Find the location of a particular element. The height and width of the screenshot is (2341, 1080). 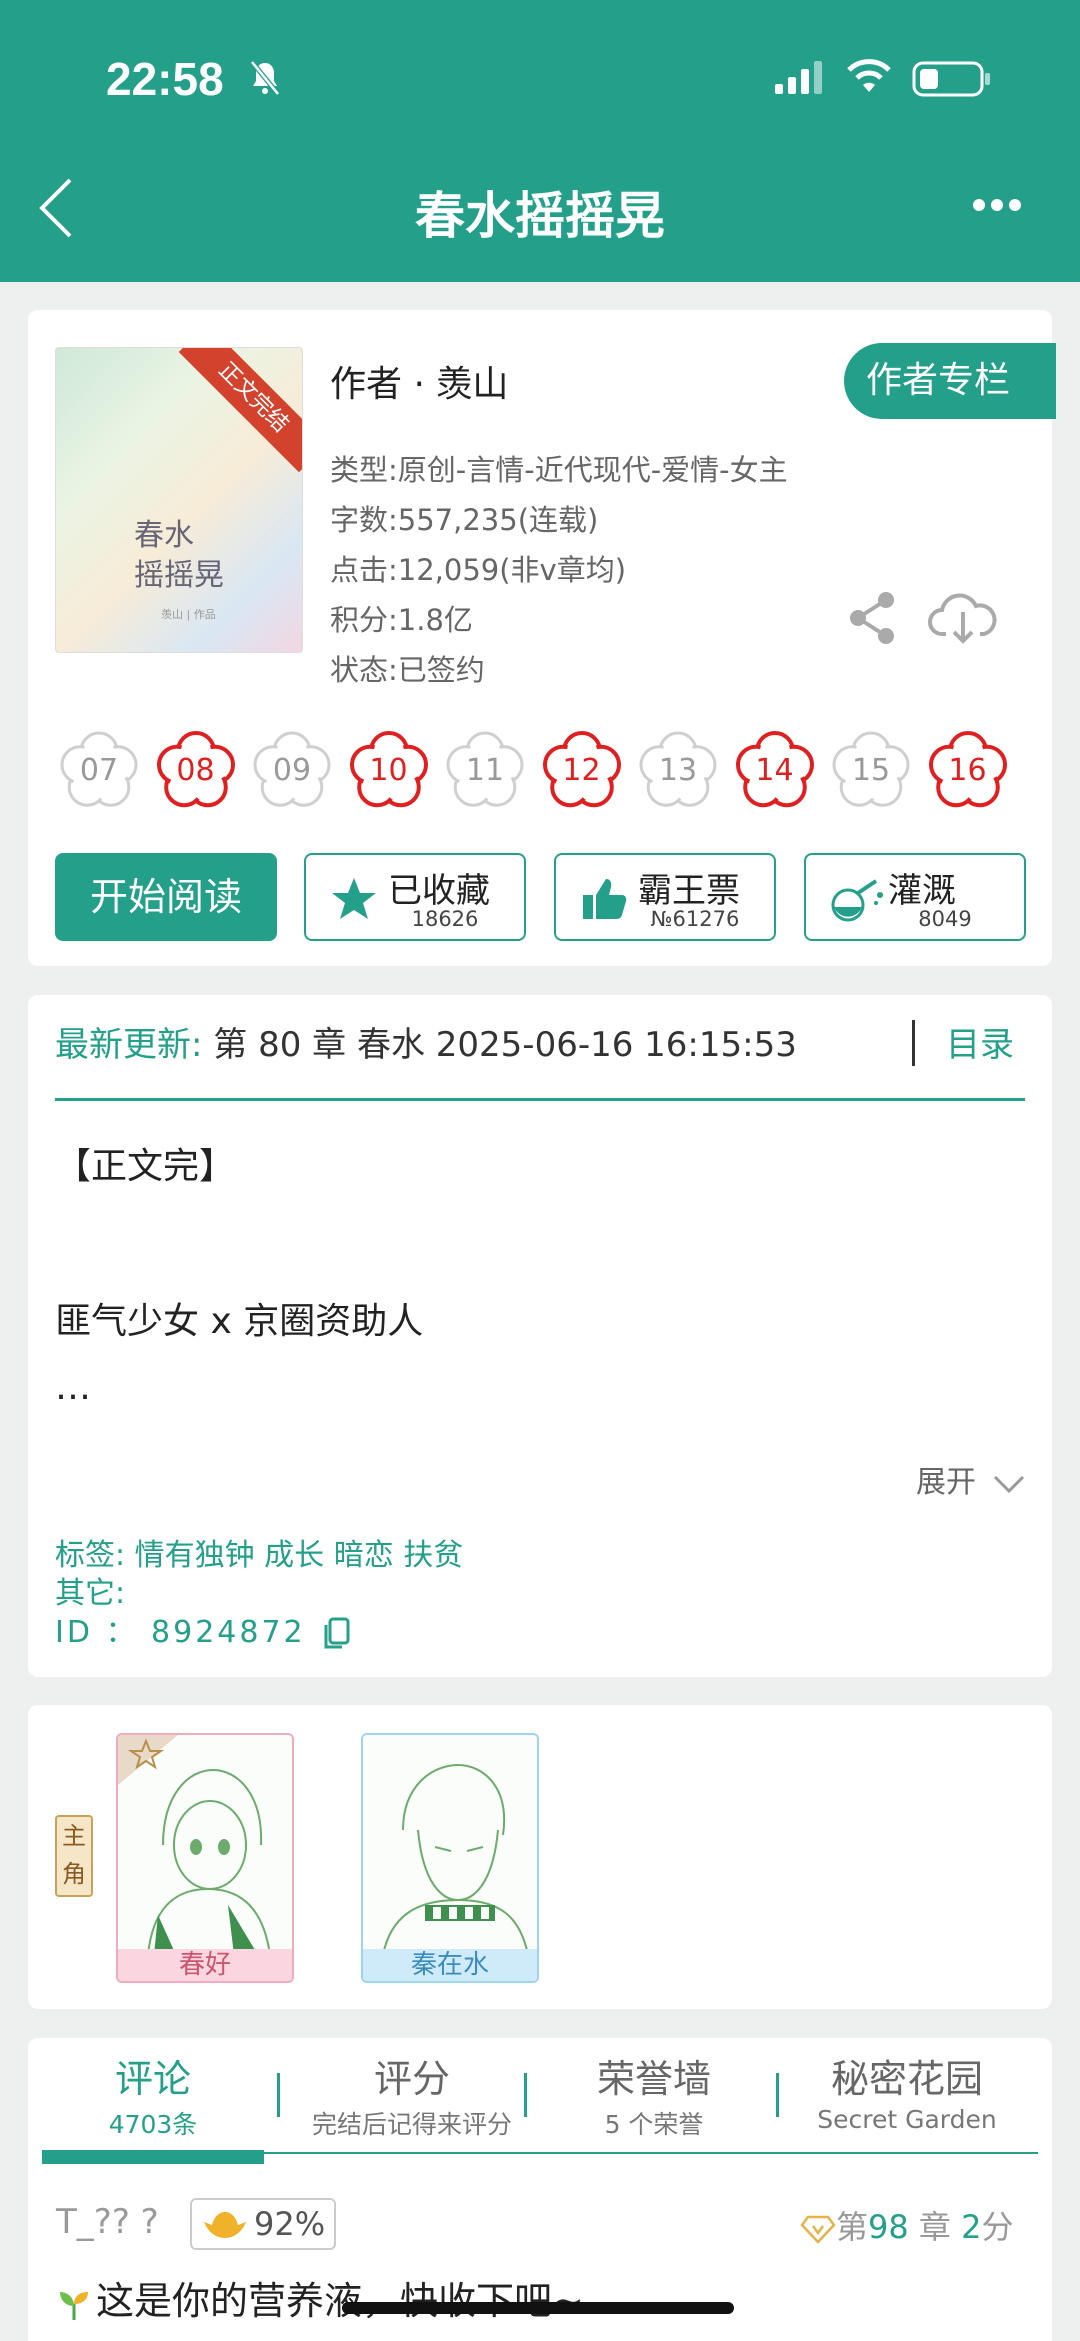

chapter-flower-15: 15 is located at coordinates (871, 771).